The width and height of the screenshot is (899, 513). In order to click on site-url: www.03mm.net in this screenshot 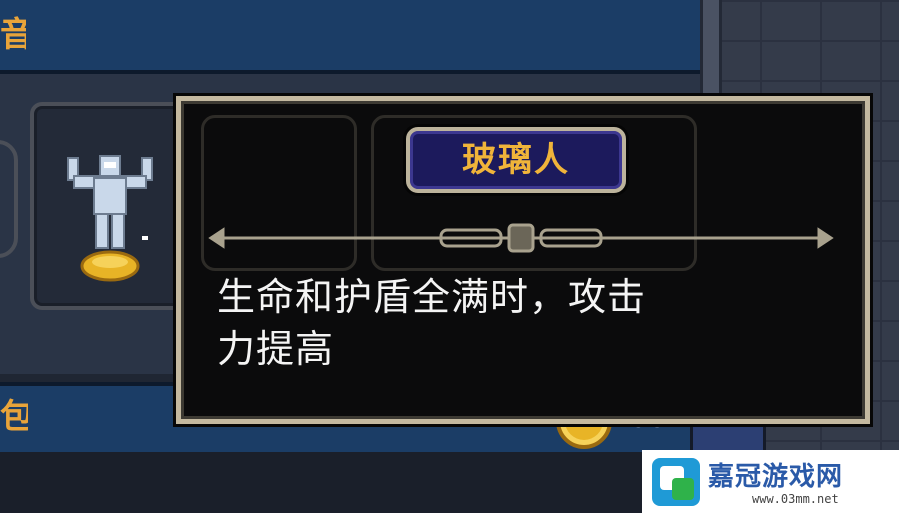, I will do `click(795, 499)`.